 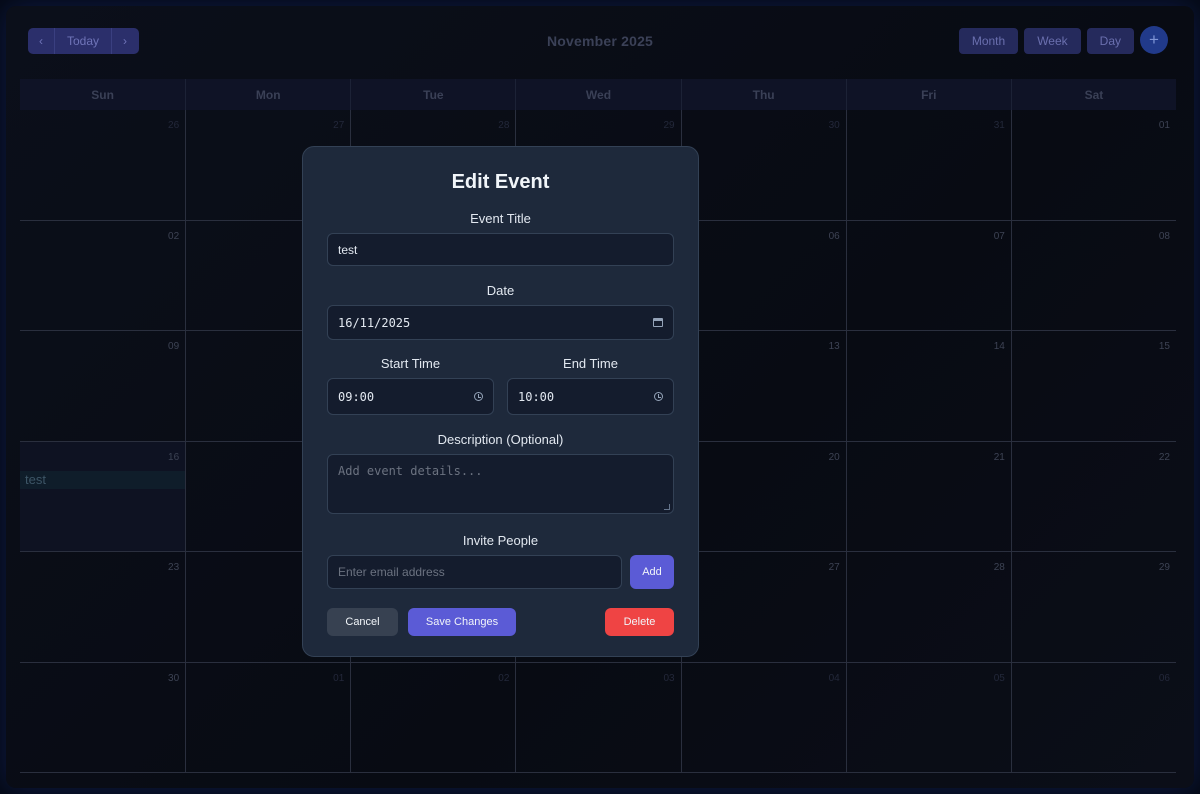 I want to click on plus-icon: +, so click(x=1154, y=39).